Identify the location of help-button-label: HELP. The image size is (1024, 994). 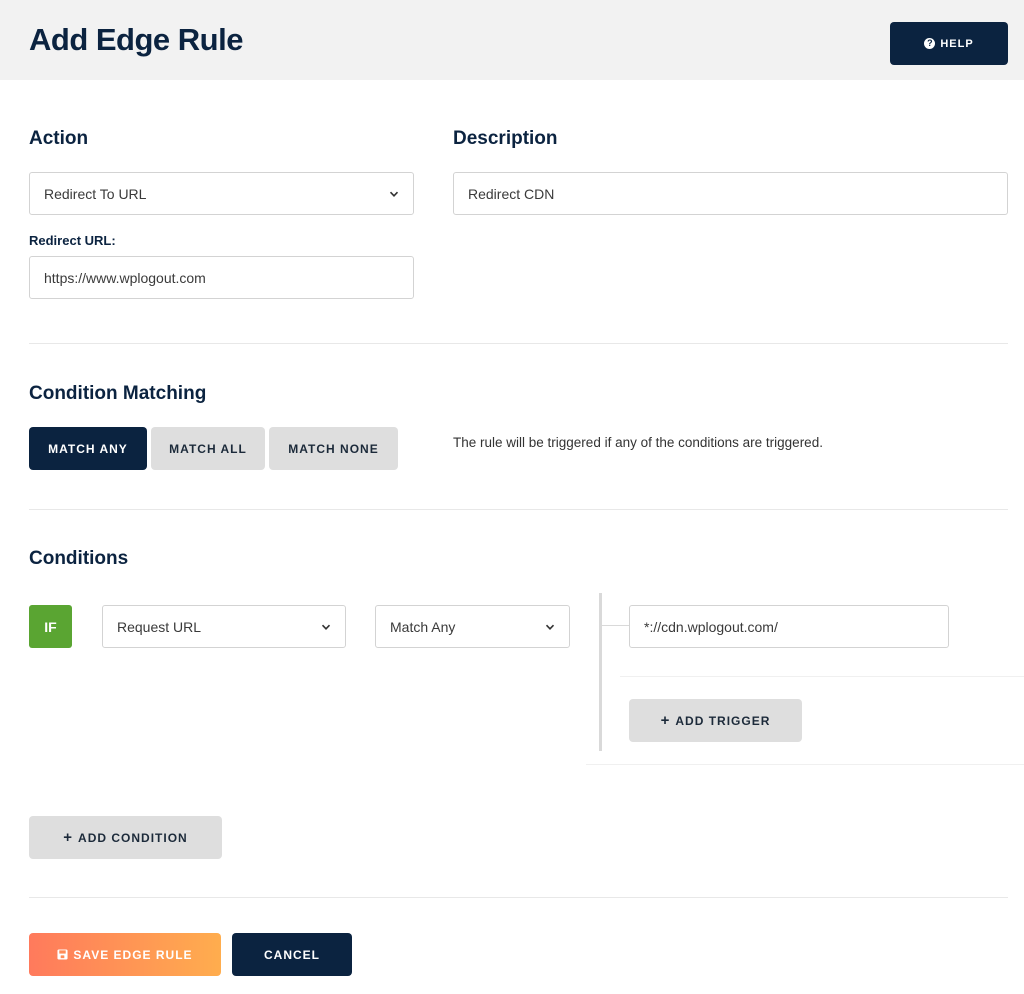
(957, 43).